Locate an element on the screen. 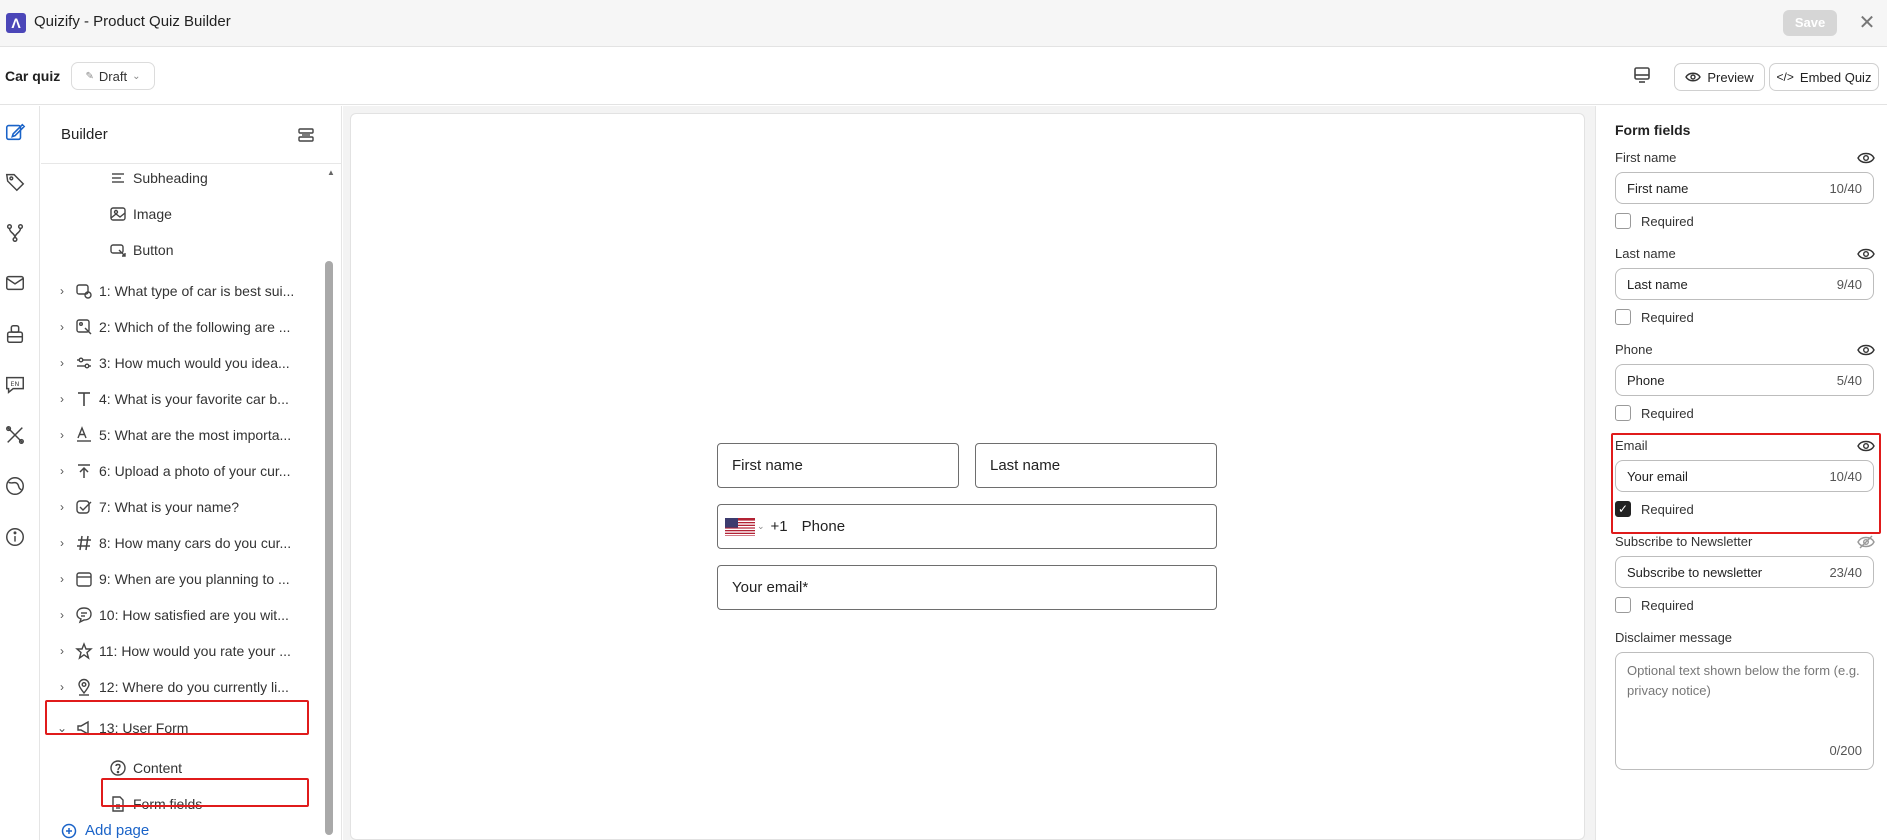  tree-subitem: Subheading is located at coordinates (155, 178).